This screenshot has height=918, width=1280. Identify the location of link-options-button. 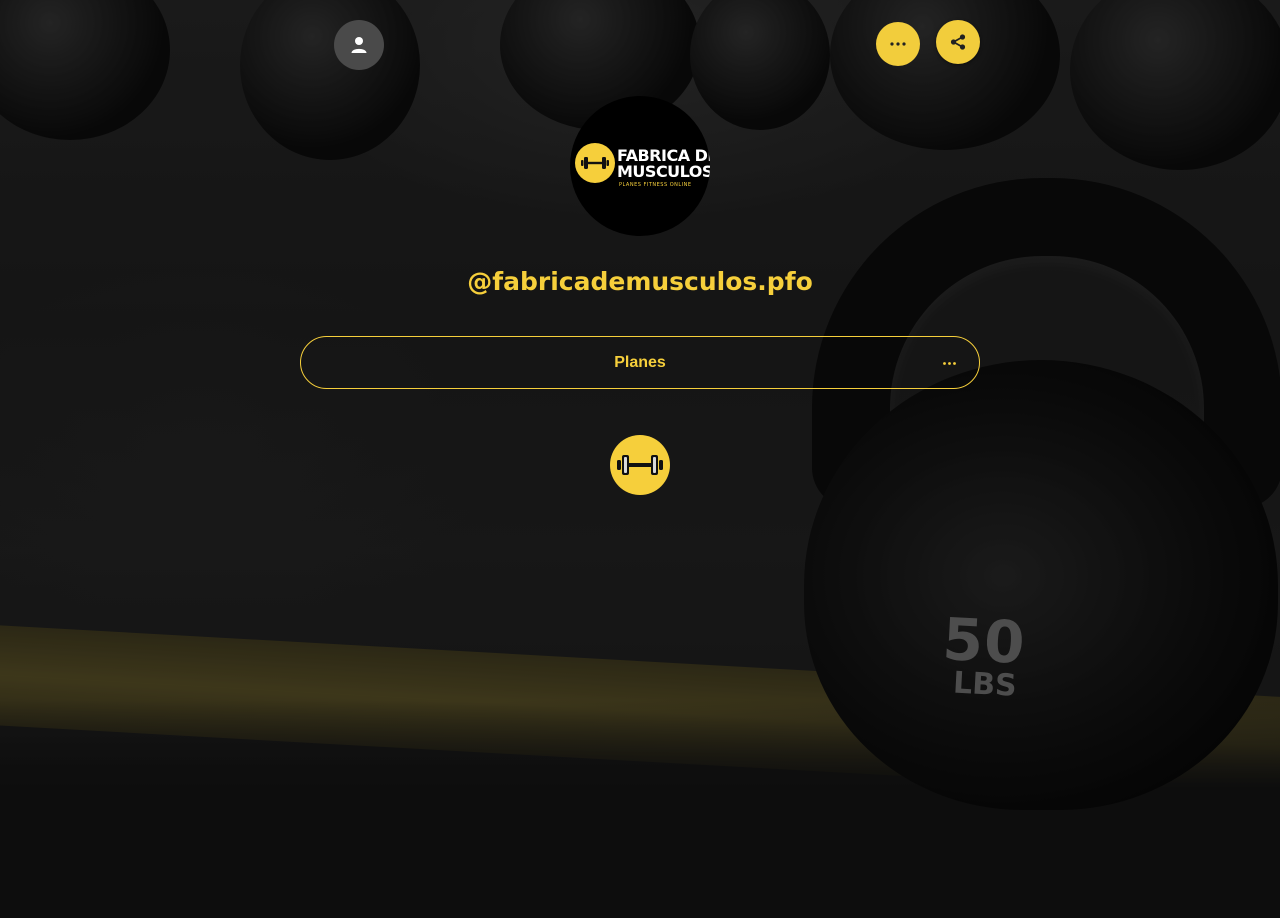
(949, 363).